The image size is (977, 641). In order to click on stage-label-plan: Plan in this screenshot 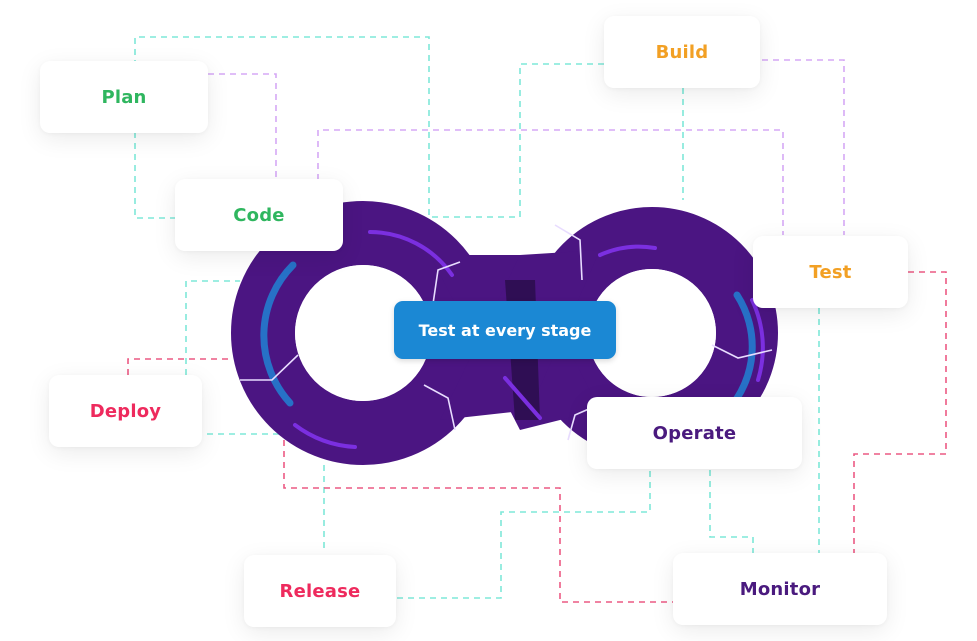, I will do `click(124, 97)`.